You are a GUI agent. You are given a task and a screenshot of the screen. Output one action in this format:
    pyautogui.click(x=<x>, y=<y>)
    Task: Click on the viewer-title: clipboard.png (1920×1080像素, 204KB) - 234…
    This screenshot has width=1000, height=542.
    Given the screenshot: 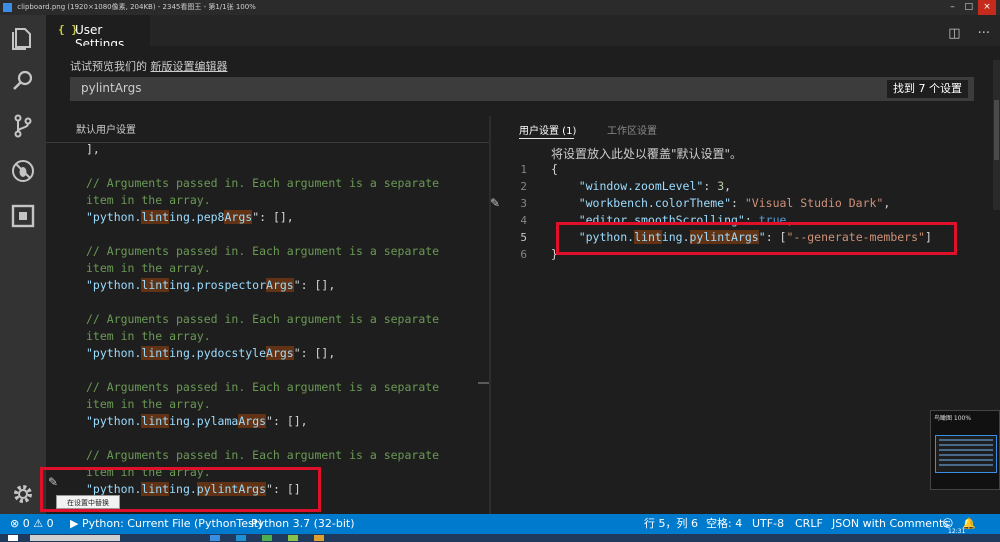 What is the action you would take?
    pyautogui.click(x=136, y=7)
    